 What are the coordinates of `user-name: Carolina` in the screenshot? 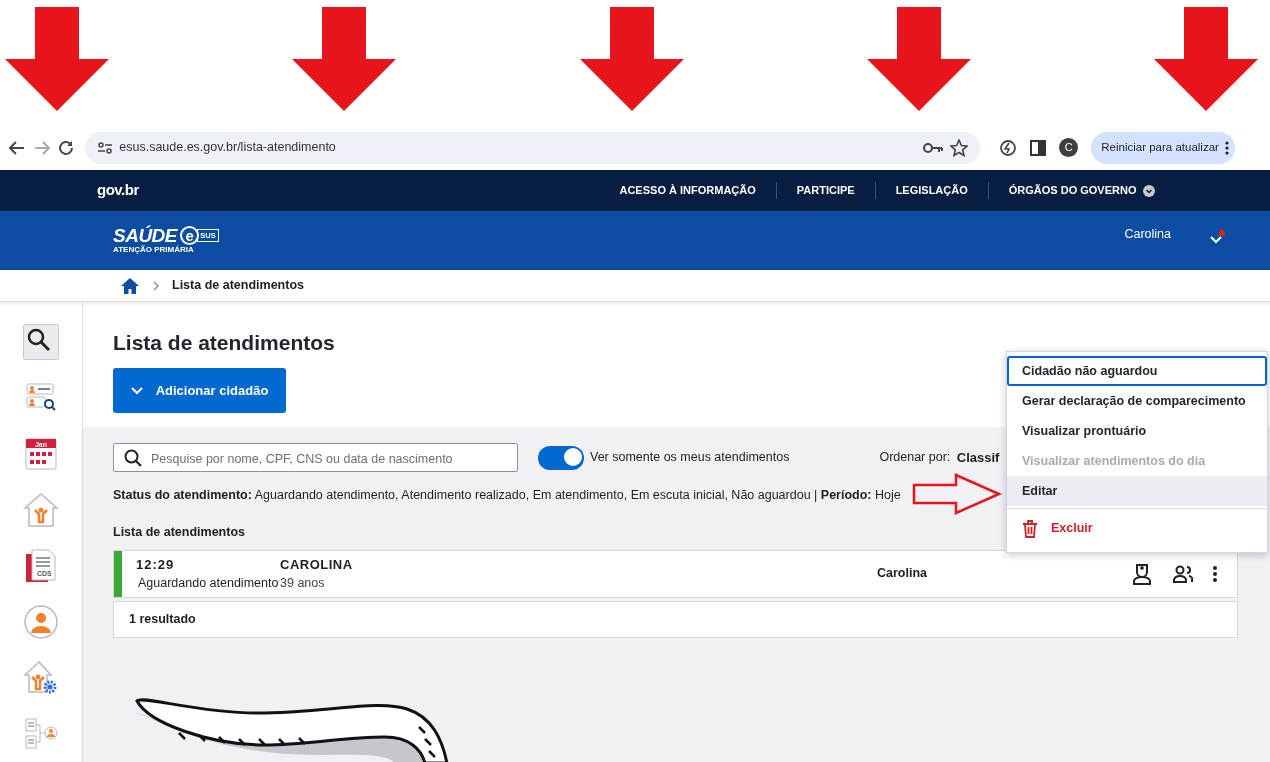 It's located at (1147, 234).